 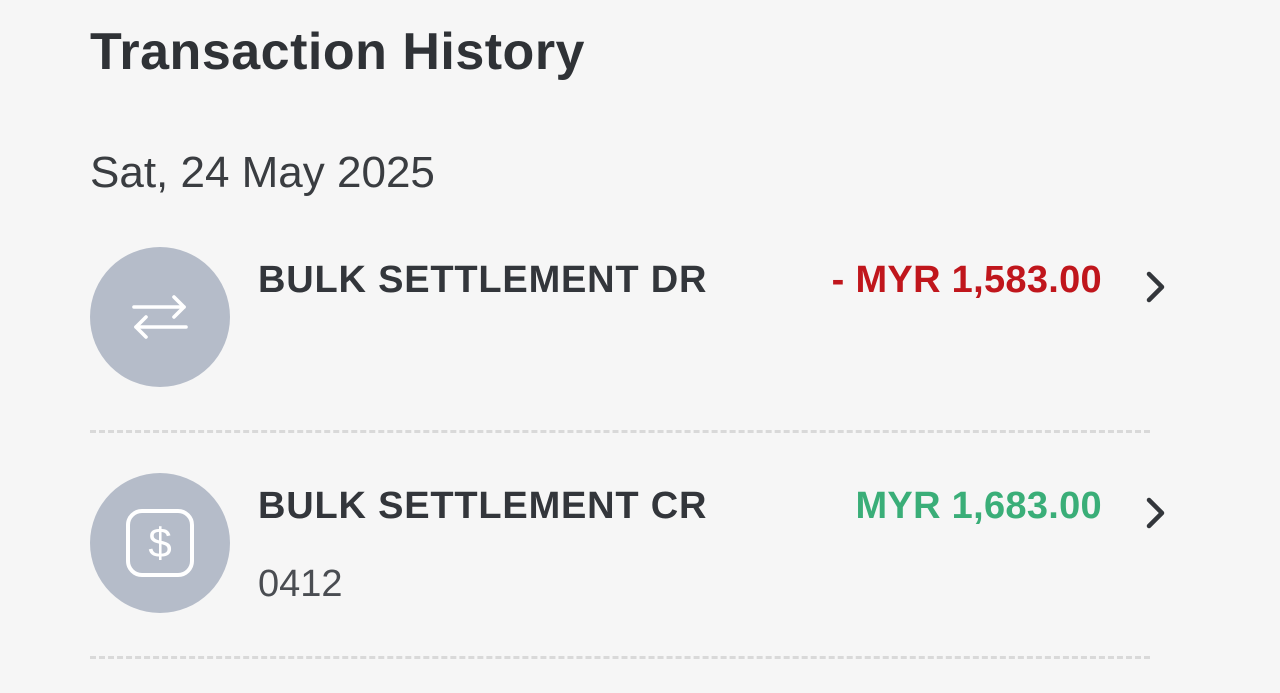 What do you see at coordinates (337, 52) in the screenshot?
I see `page-title: Transaction History` at bounding box center [337, 52].